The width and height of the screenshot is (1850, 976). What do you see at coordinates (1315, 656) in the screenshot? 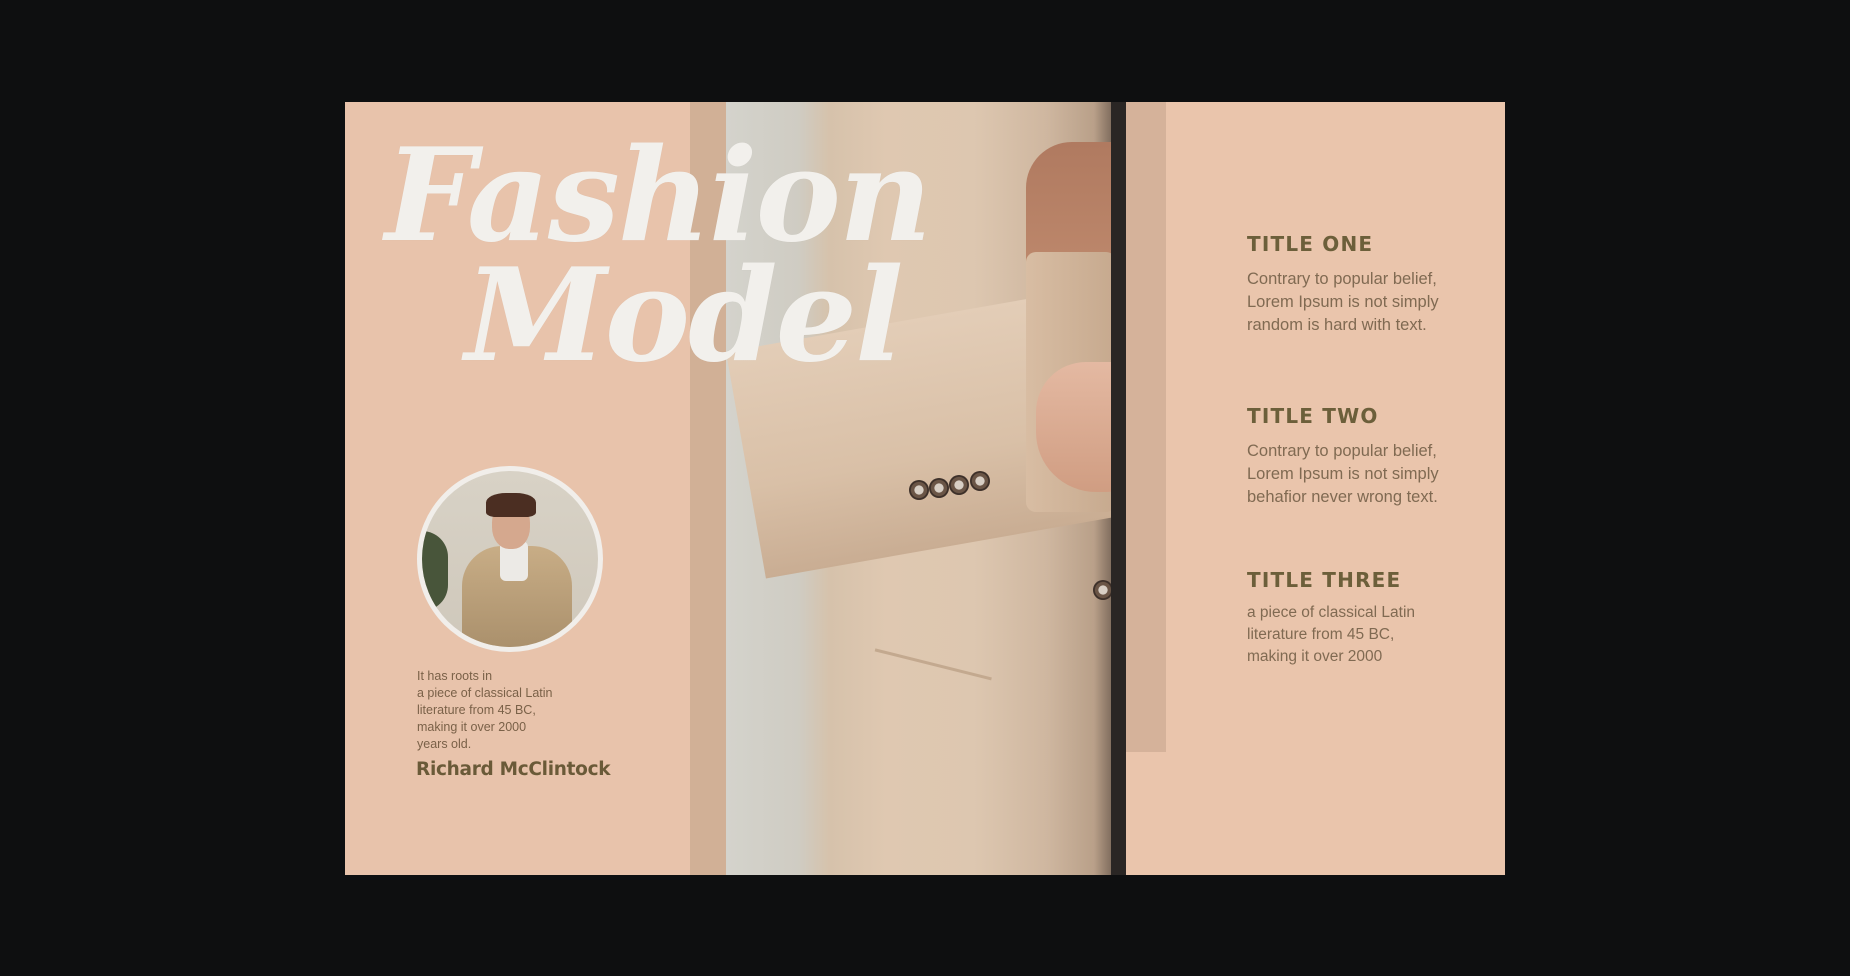
I see `section-line: making it over 2000` at bounding box center [1315, 656].